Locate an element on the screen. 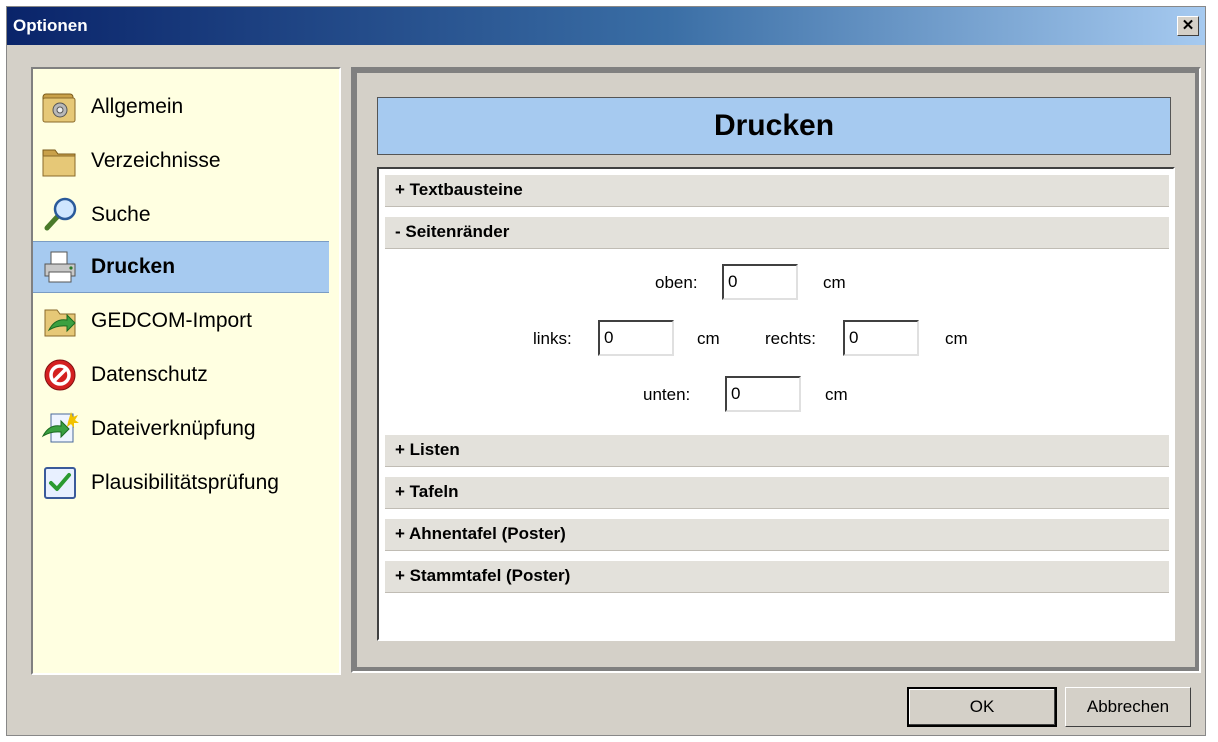 This screenshot has height=742, width=1218. cancel-button-label: Abbrechen is located at coordinates (1128, 706).